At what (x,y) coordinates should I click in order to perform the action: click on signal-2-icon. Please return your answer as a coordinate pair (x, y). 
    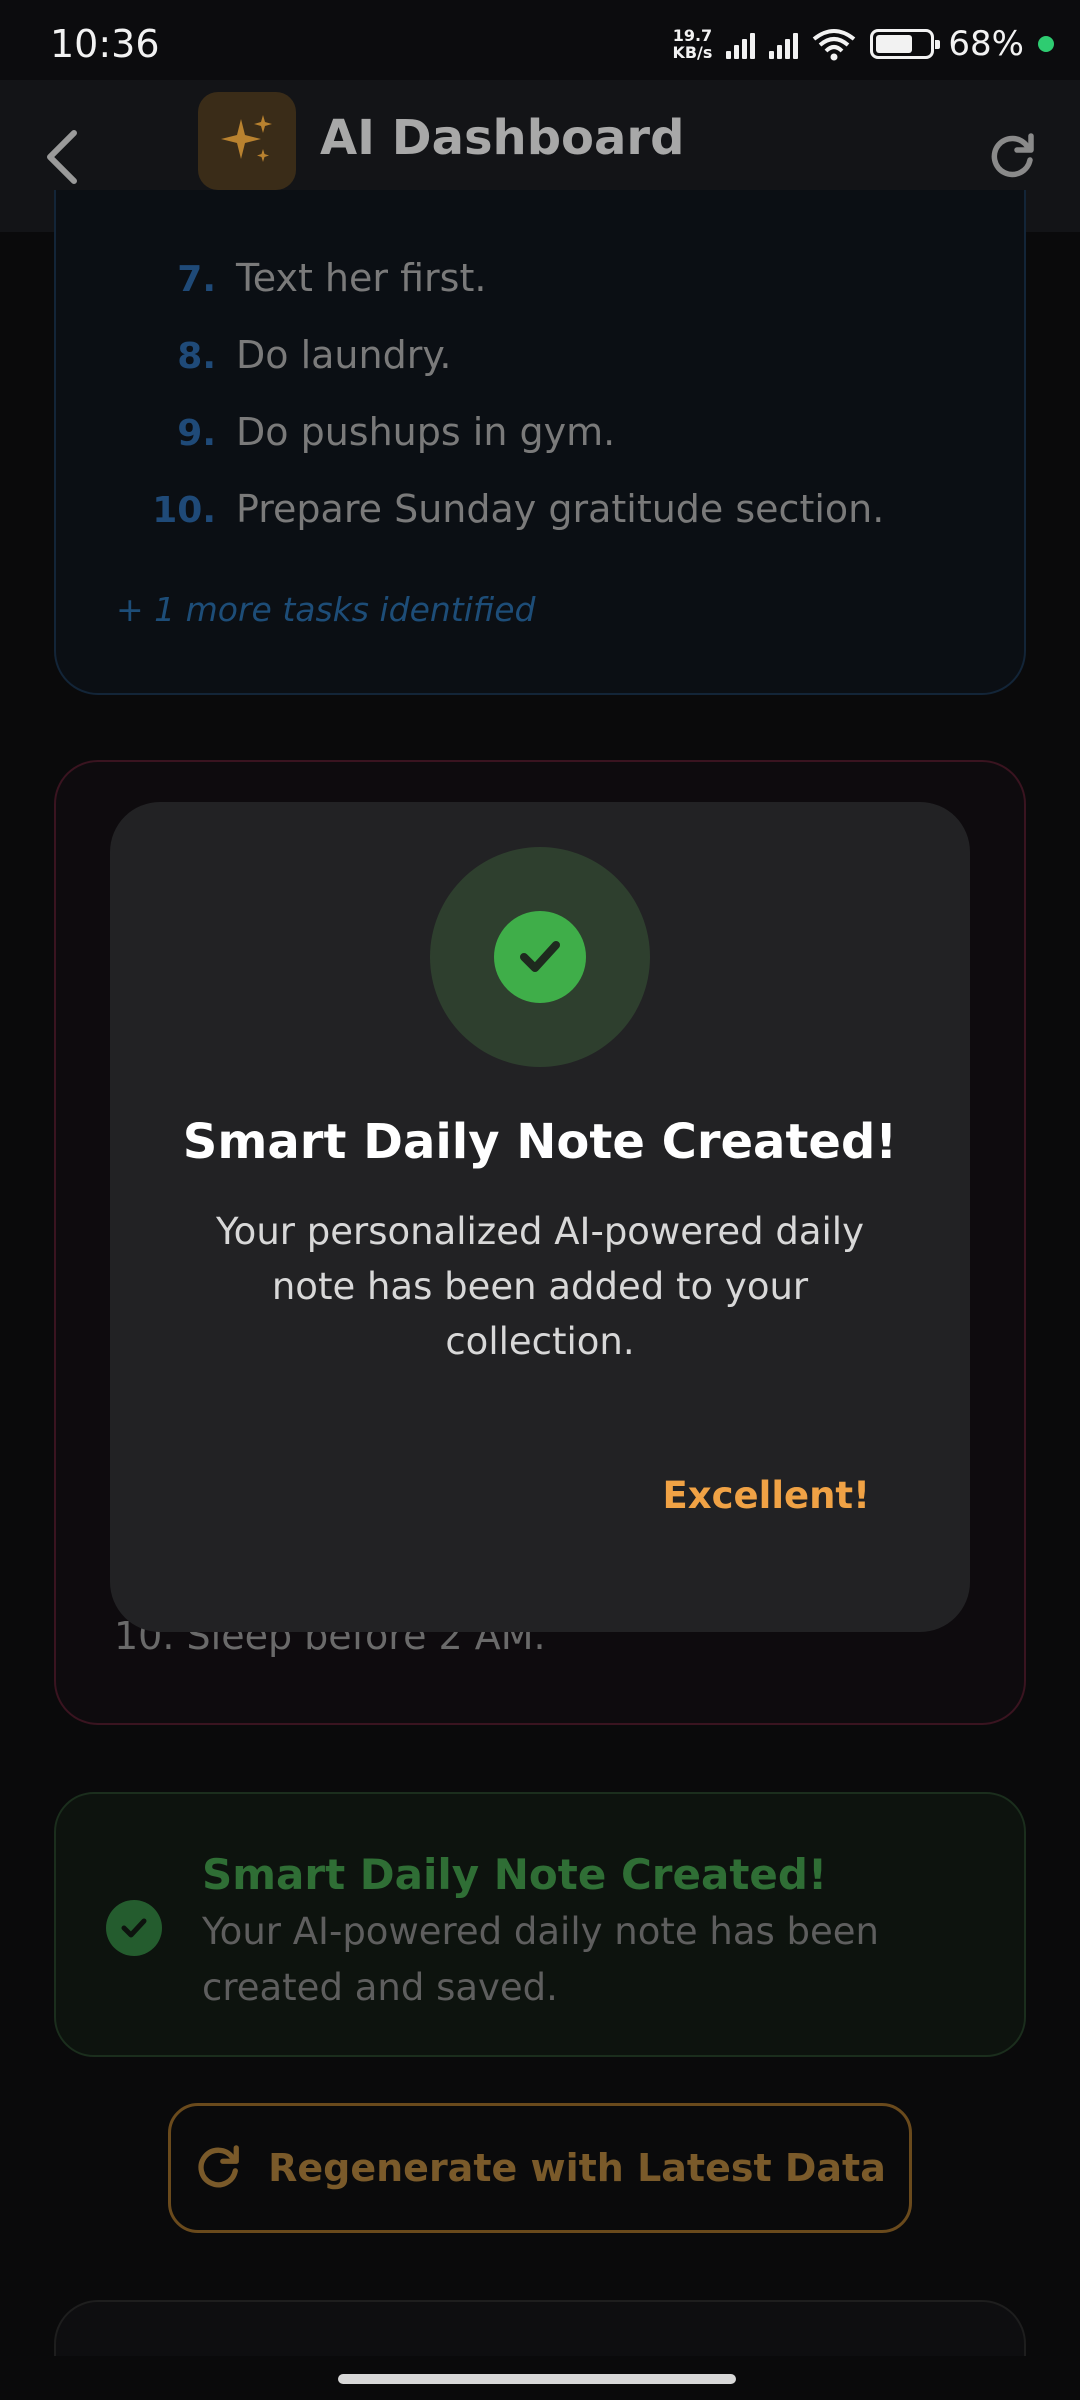
    Looking at the image, I should click on (784, 44).